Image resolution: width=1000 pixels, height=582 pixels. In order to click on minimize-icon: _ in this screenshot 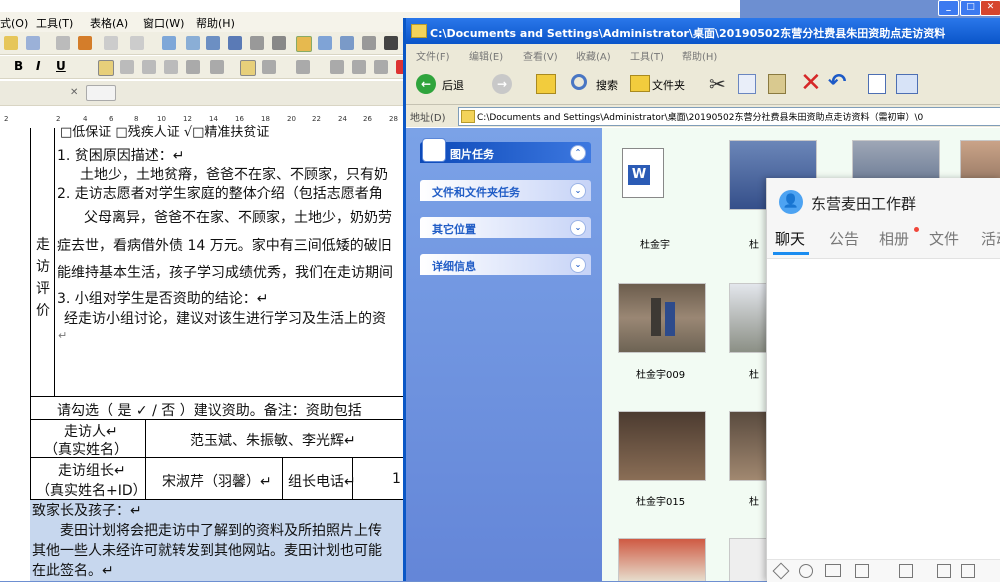, I will do `click(948, 8)`.